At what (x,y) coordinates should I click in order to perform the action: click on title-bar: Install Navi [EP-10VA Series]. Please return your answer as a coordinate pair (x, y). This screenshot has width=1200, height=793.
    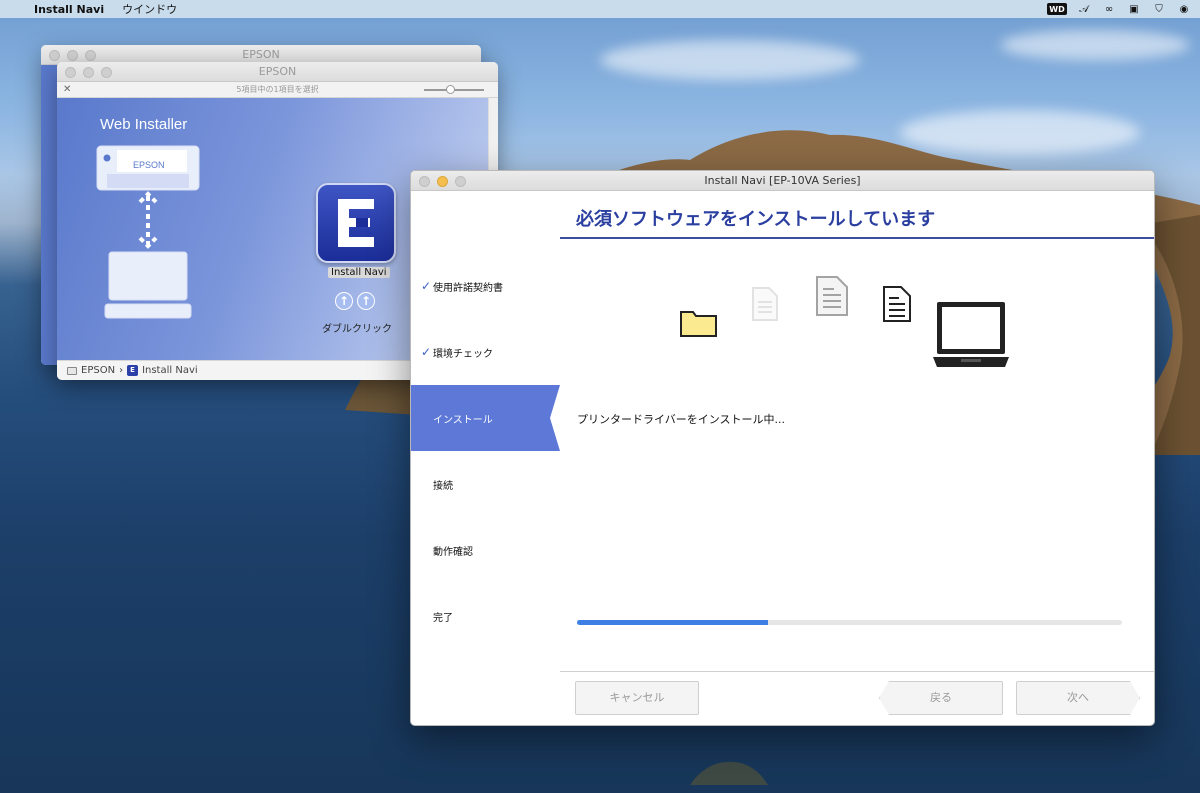
    Looking at the image, I should click on (782, 181).